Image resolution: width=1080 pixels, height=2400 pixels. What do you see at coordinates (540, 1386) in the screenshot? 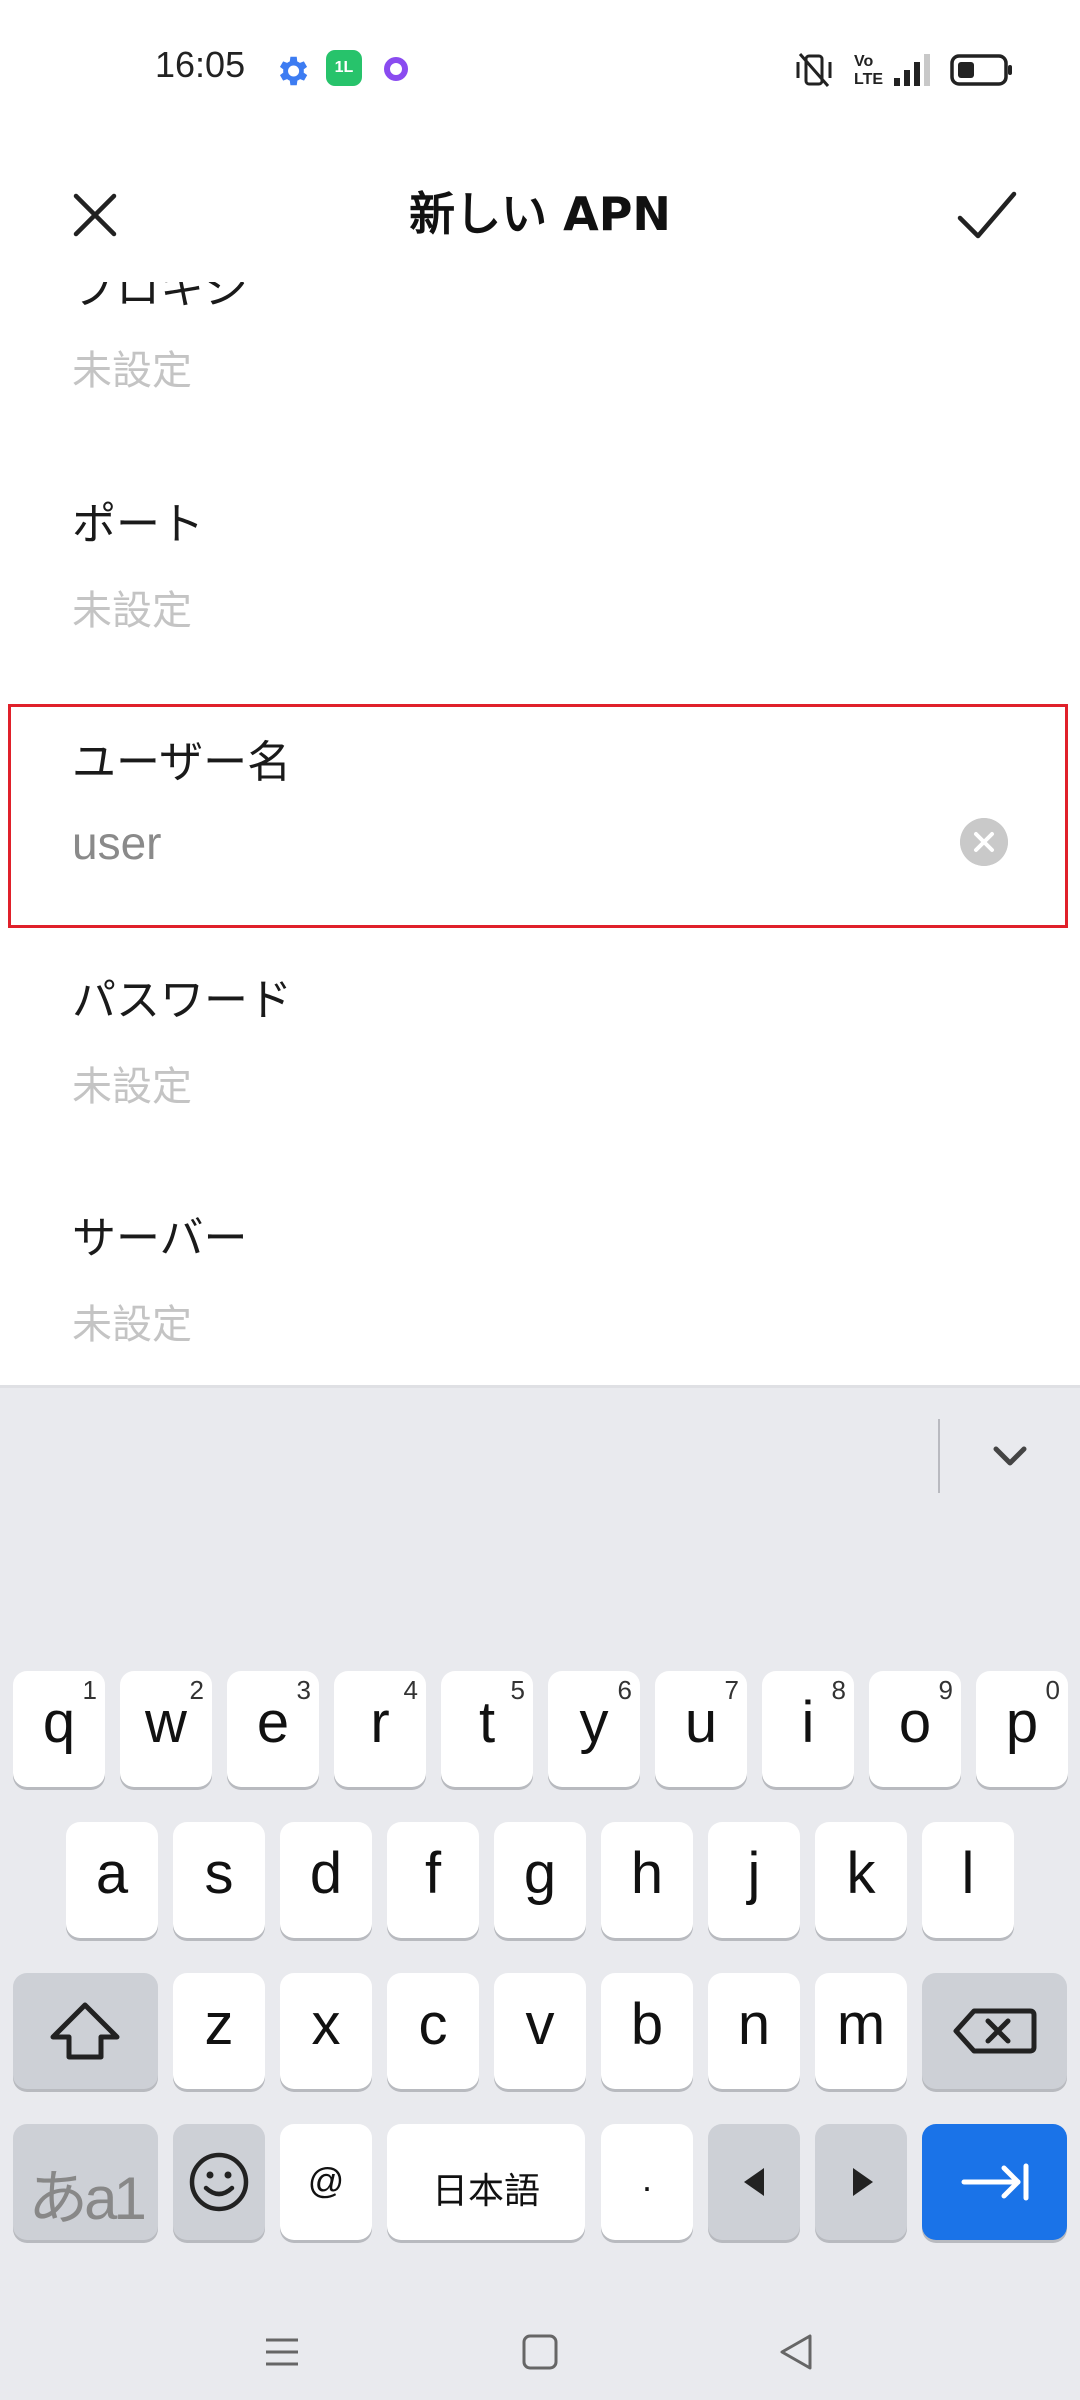
I see `keyboard-top-border` at bounding box center [540, 1386].